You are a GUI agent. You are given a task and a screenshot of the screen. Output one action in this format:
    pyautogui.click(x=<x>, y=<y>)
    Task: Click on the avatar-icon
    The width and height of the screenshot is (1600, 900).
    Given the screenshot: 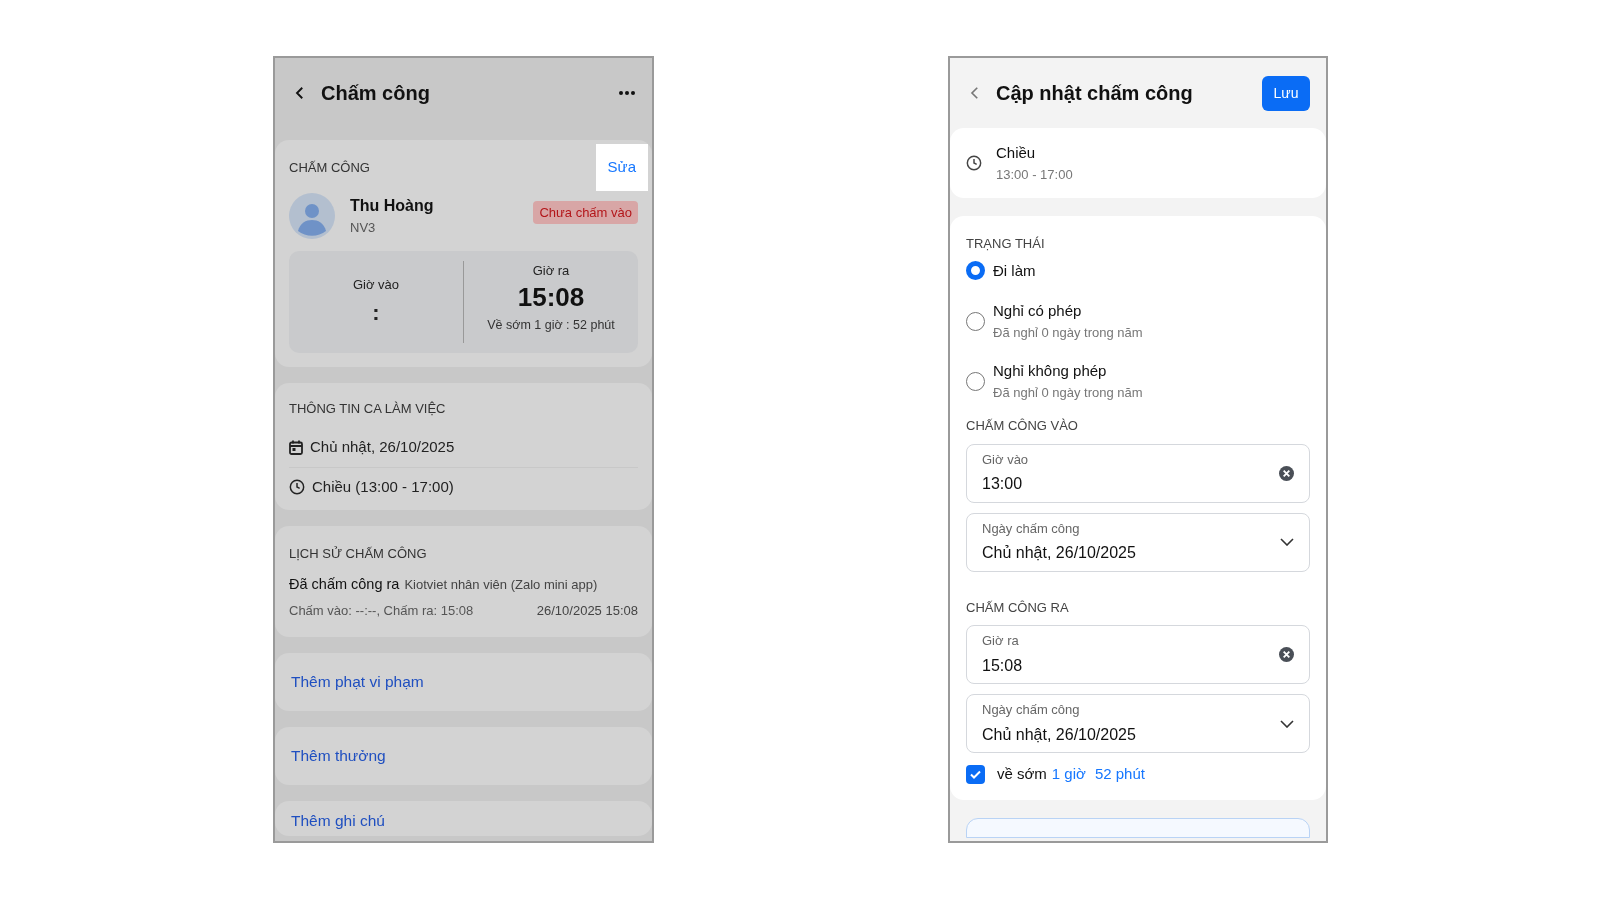 What is the action you would take?
    pyautogui.click(x=312, y=215)
    